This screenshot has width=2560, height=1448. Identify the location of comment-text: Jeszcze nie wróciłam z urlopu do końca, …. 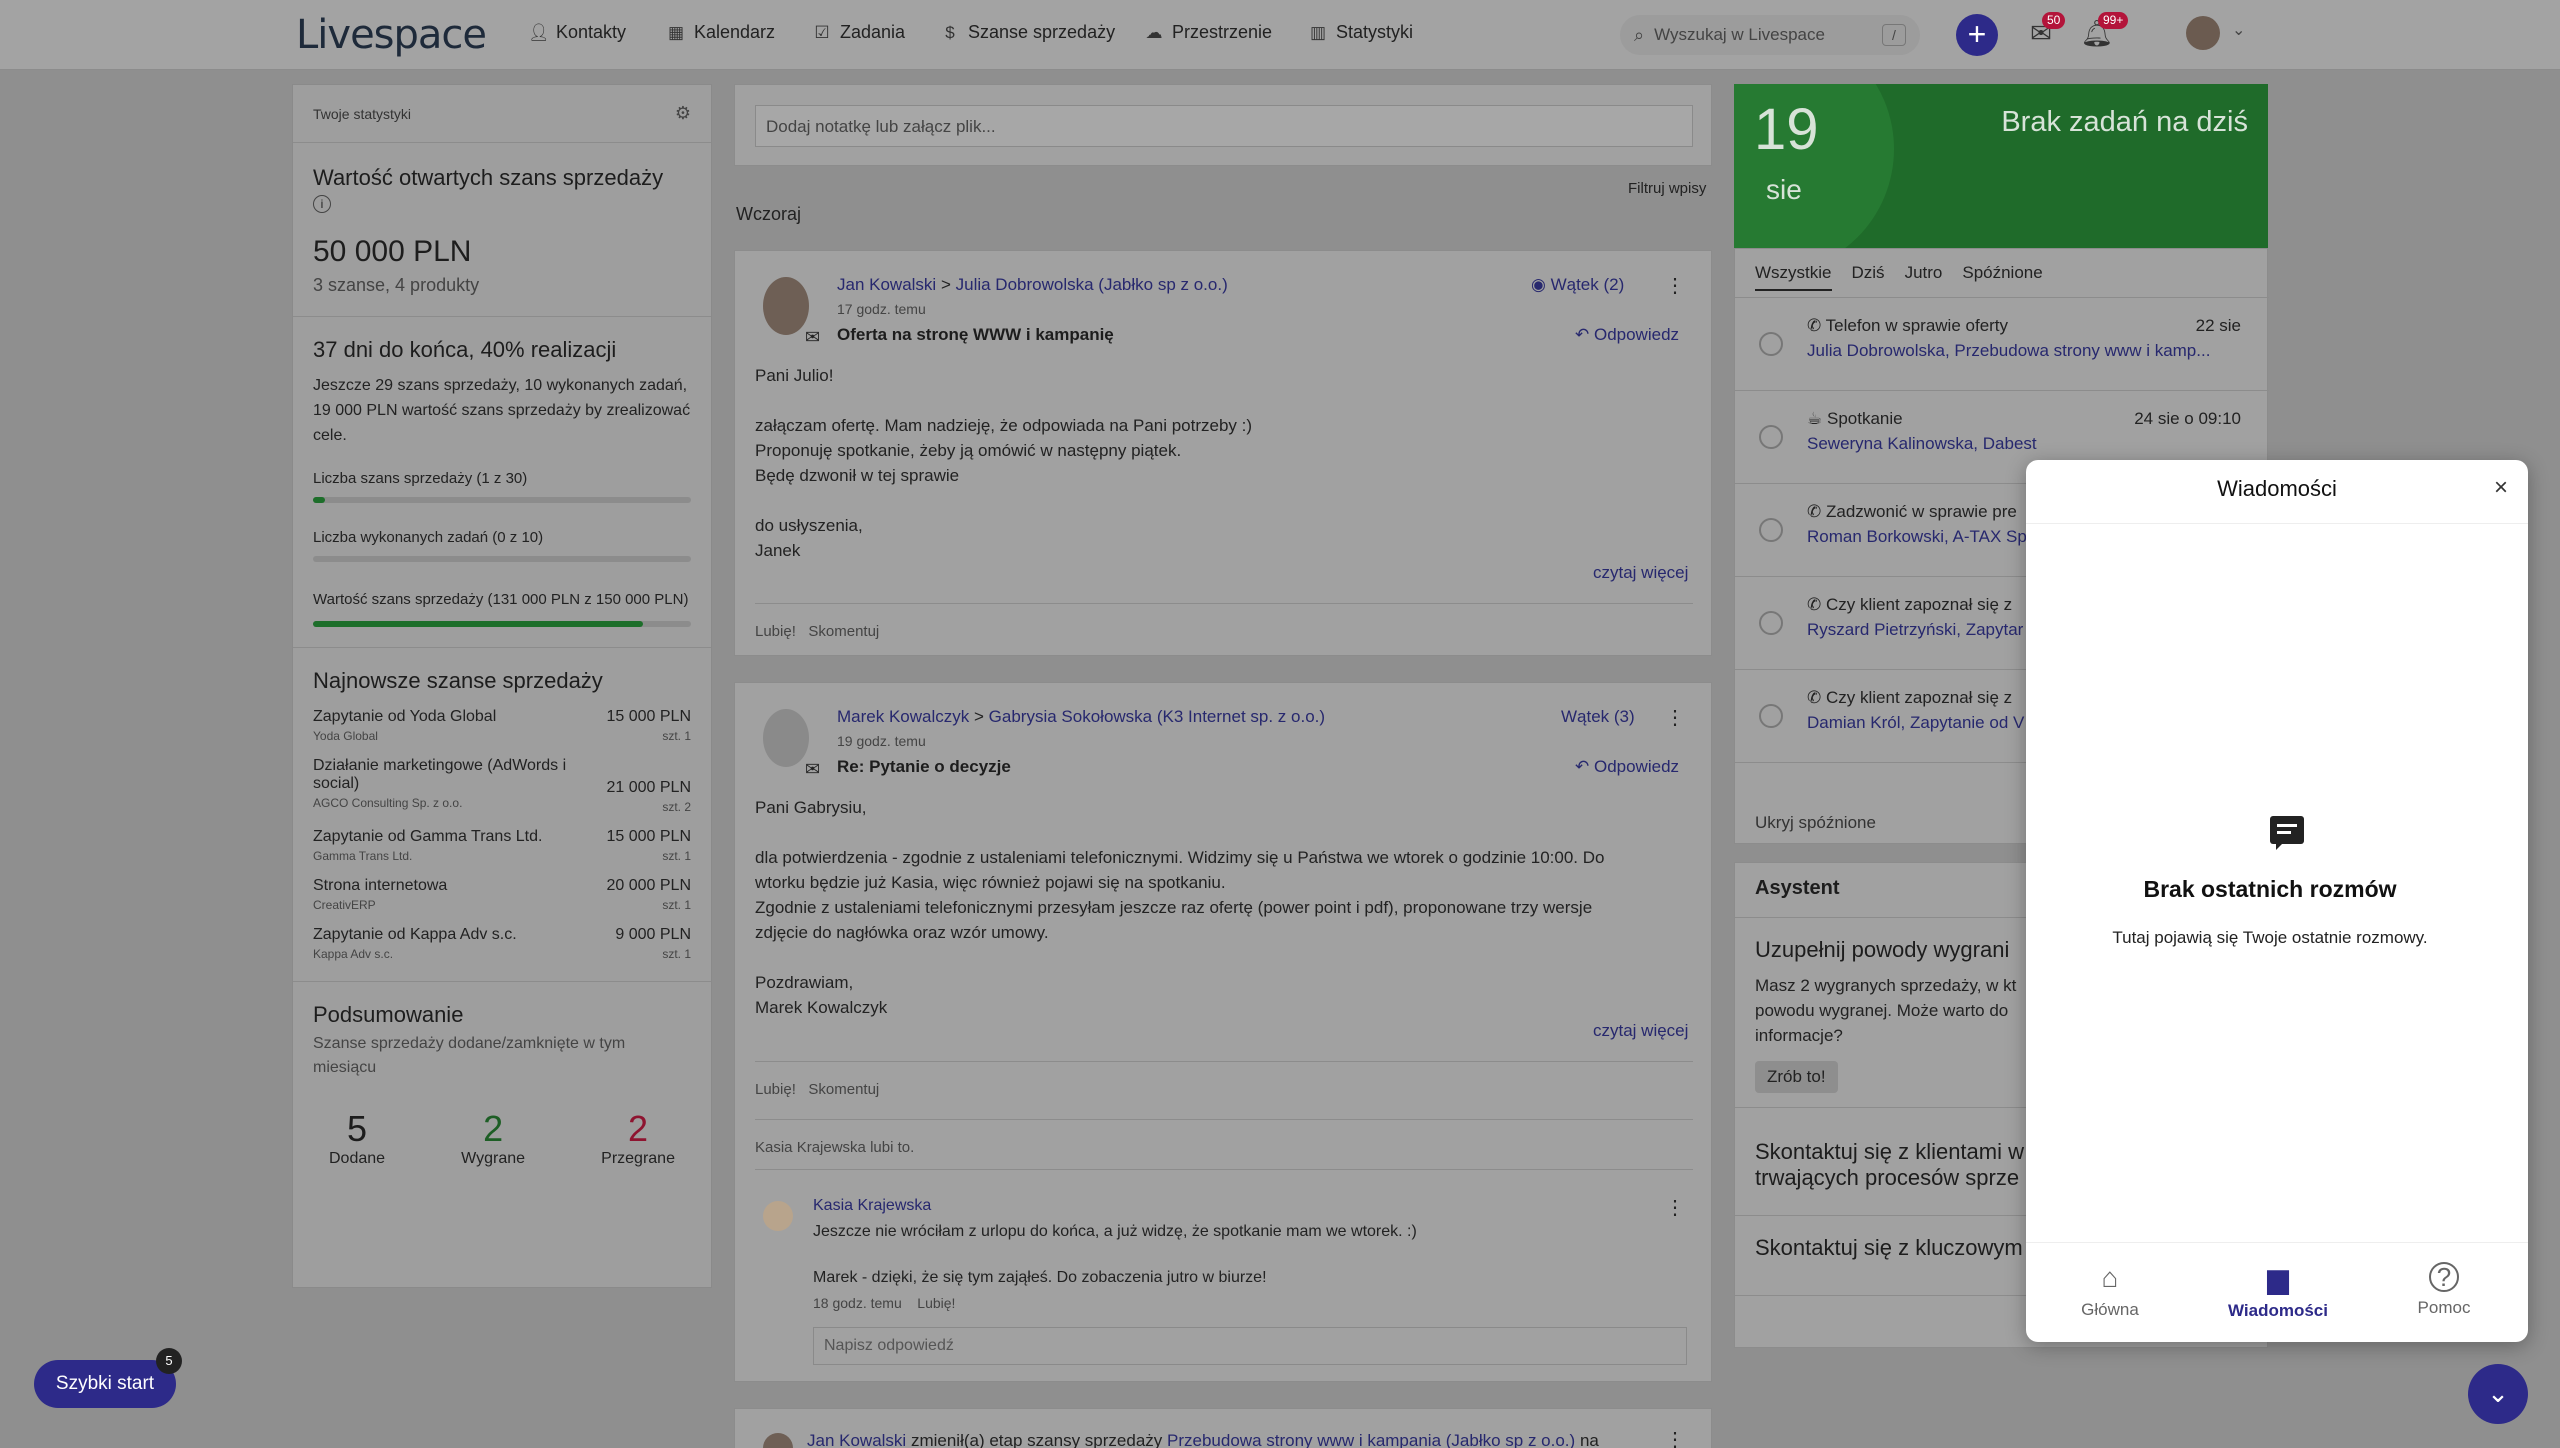
(1115, 1231).